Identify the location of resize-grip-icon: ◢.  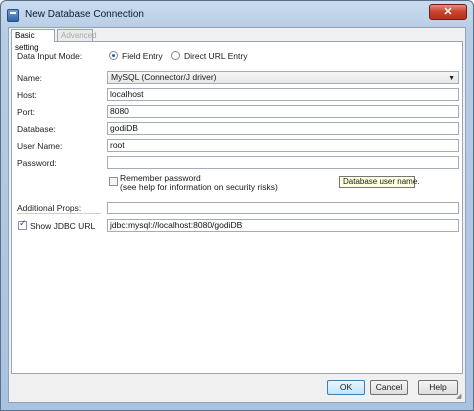
(460, 397).